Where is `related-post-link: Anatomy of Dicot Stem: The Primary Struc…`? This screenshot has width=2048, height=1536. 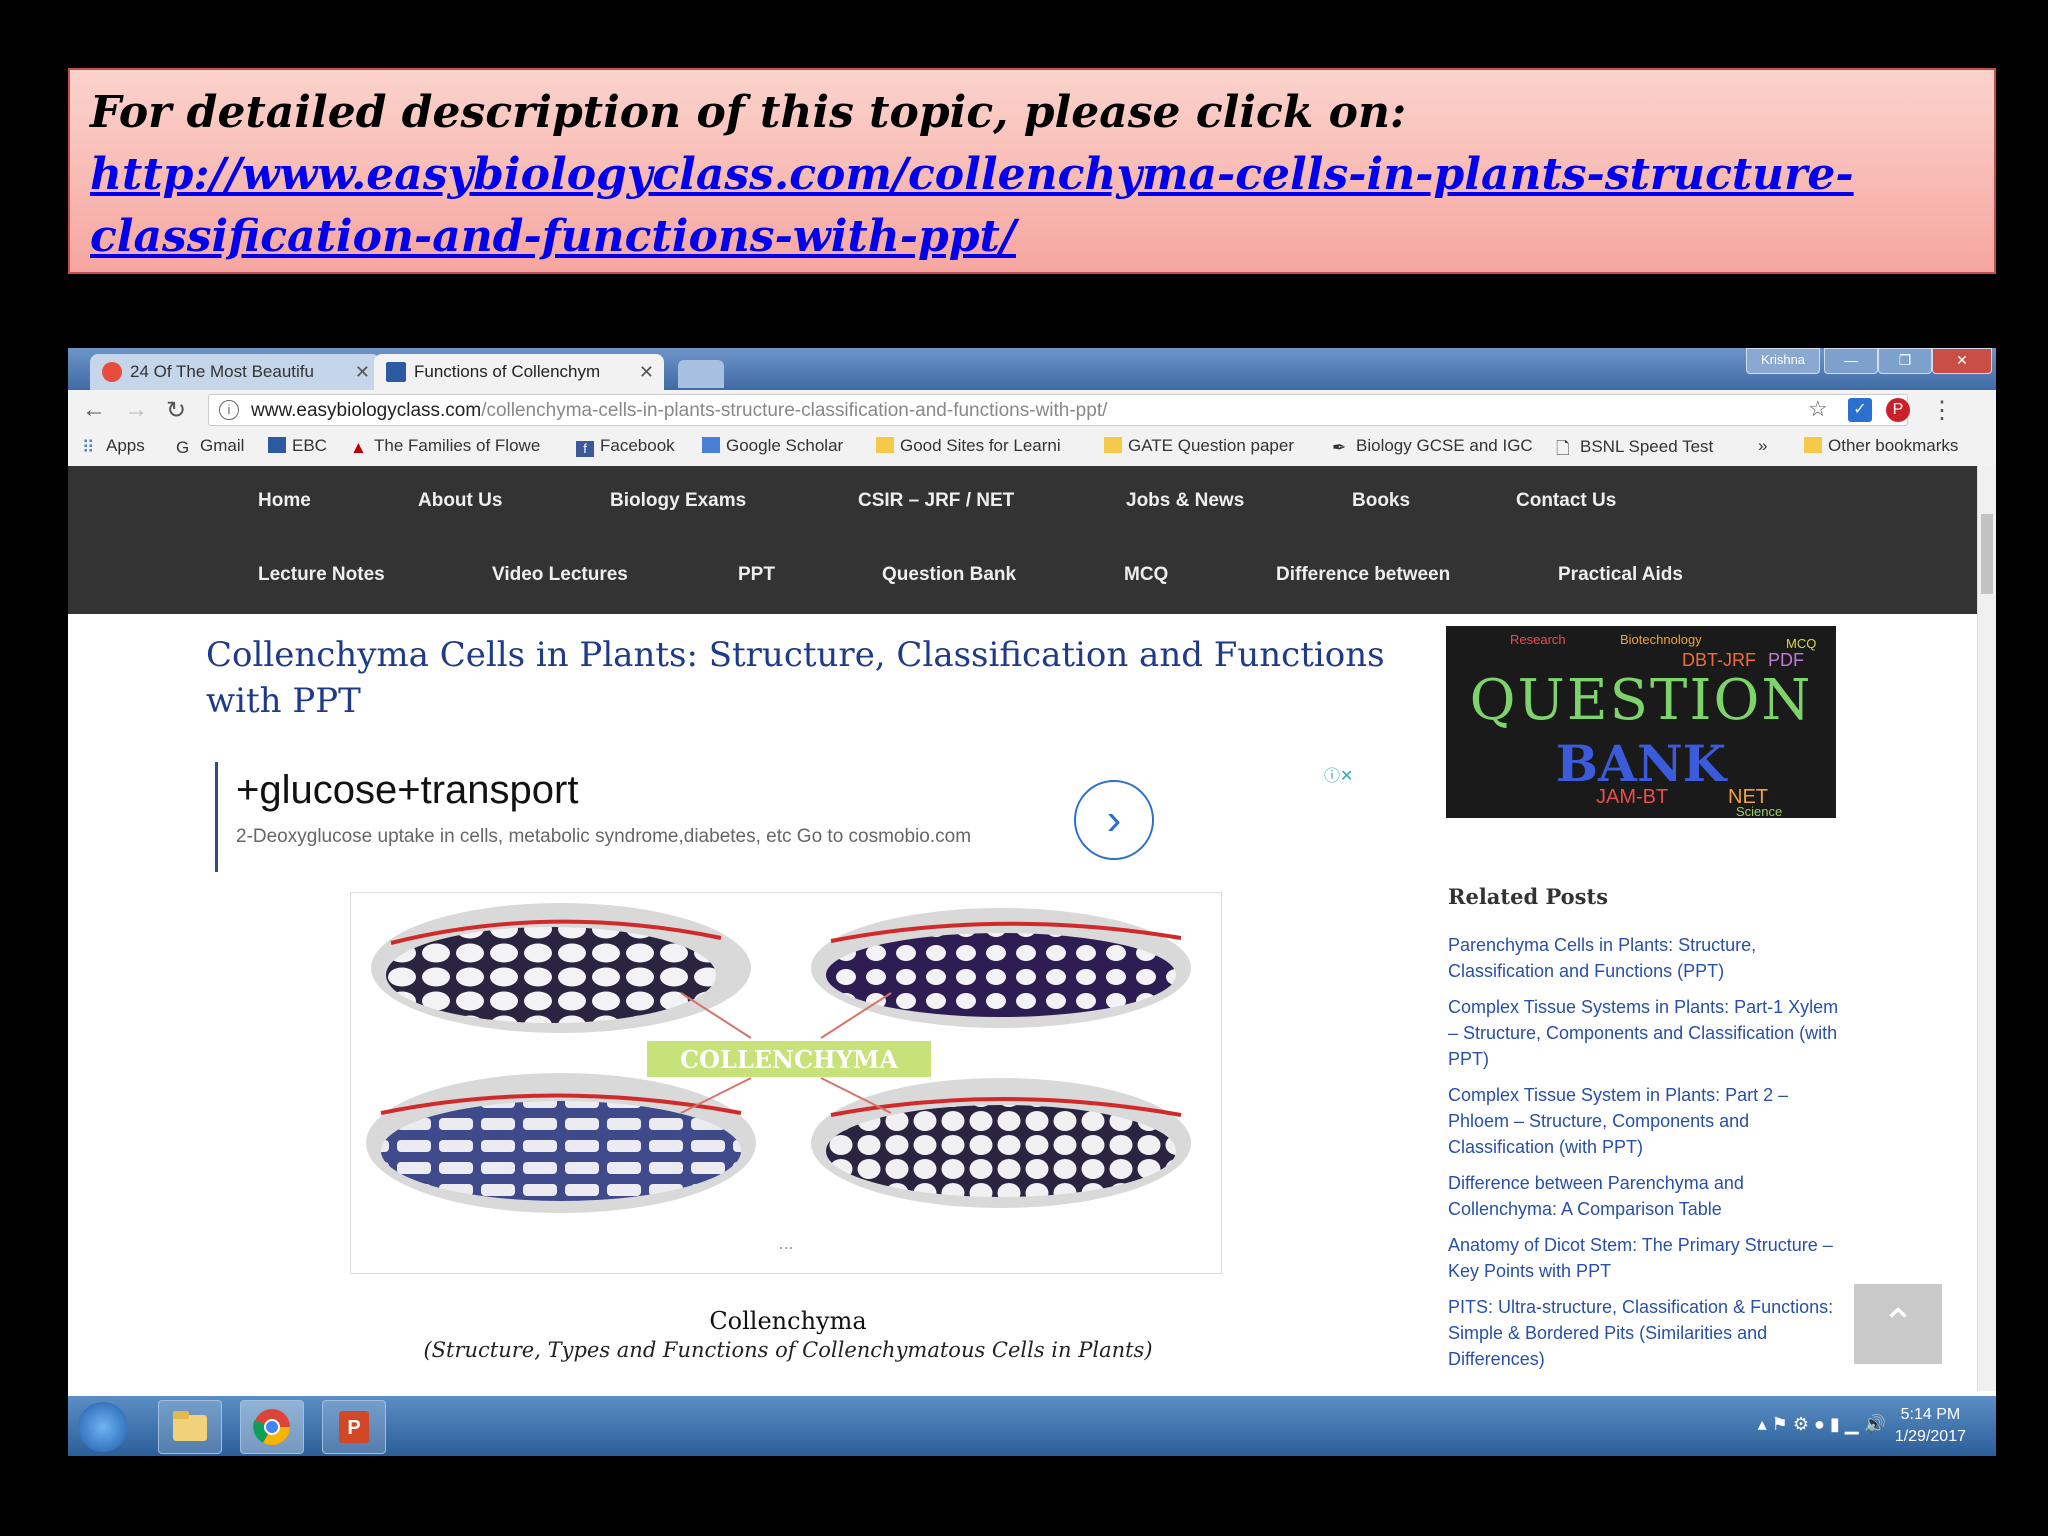 related-post-link: Anatomy of Dicot Stem: The Primary Struc… is located at coordinates (1648, 1258).